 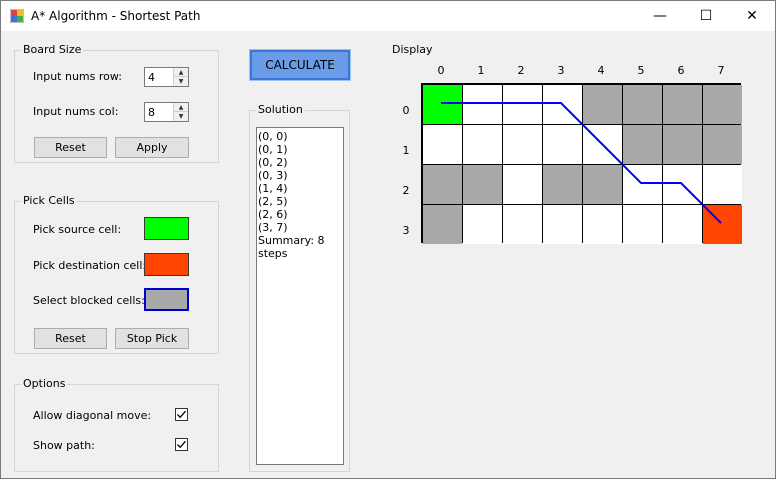 What do you see at coordinates (481, 70) in the screenshot?
I see `column-label: 1` at bounding box center [481, 70].